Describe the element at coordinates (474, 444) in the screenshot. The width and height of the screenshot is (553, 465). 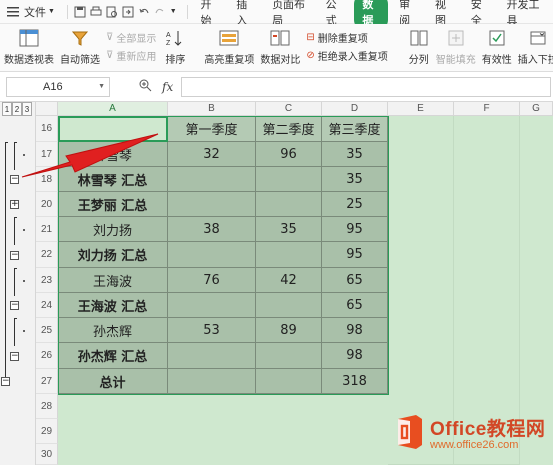
I see `watermark-url: www.office26.com` at that location.